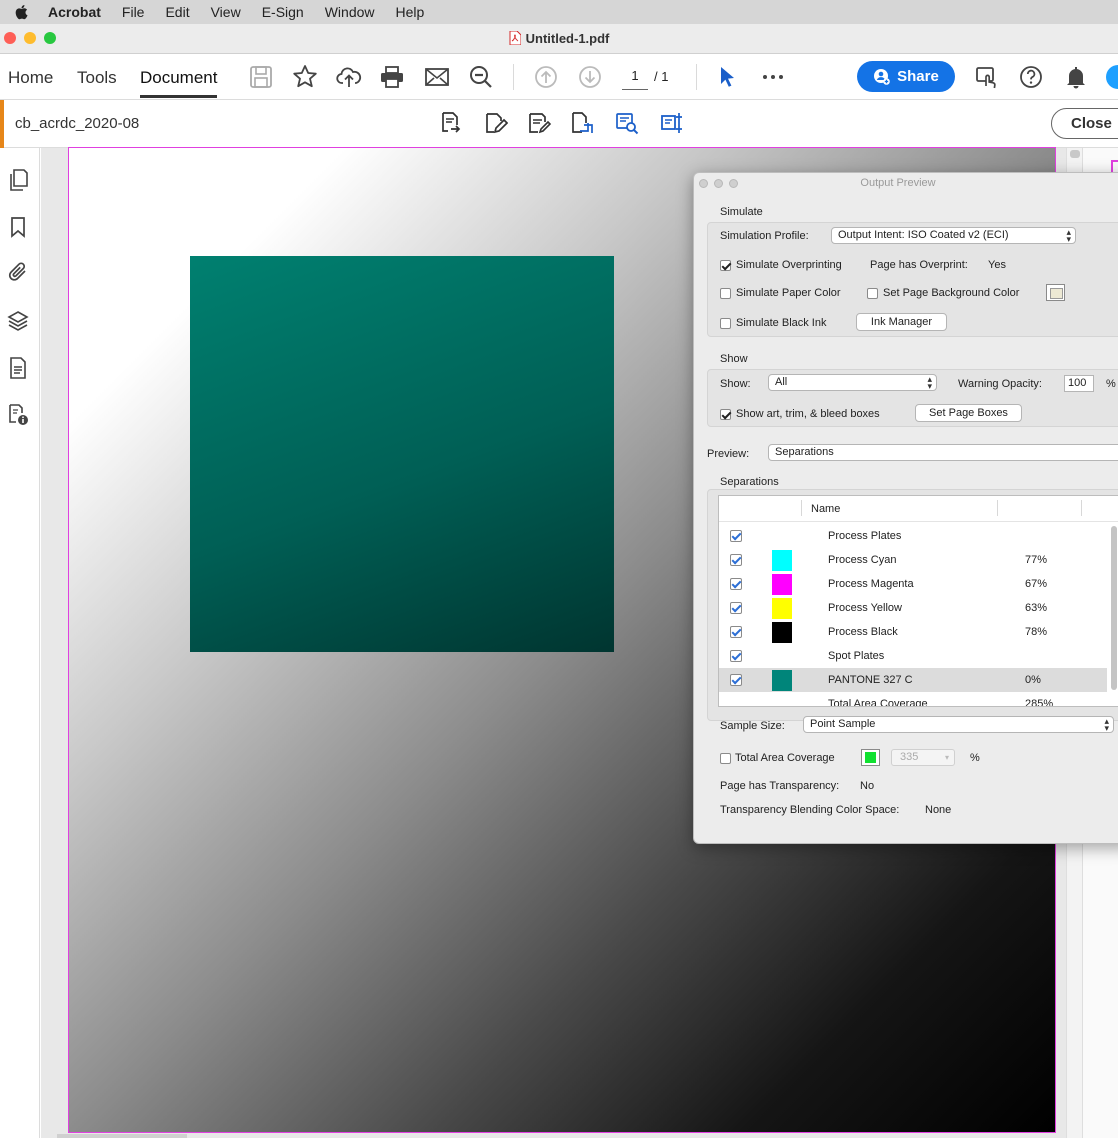  What do you see at coordinates (1079, 383) in the screenshot?
I see `warning-opacity-input: 100` at bounding box center [1079, 383].